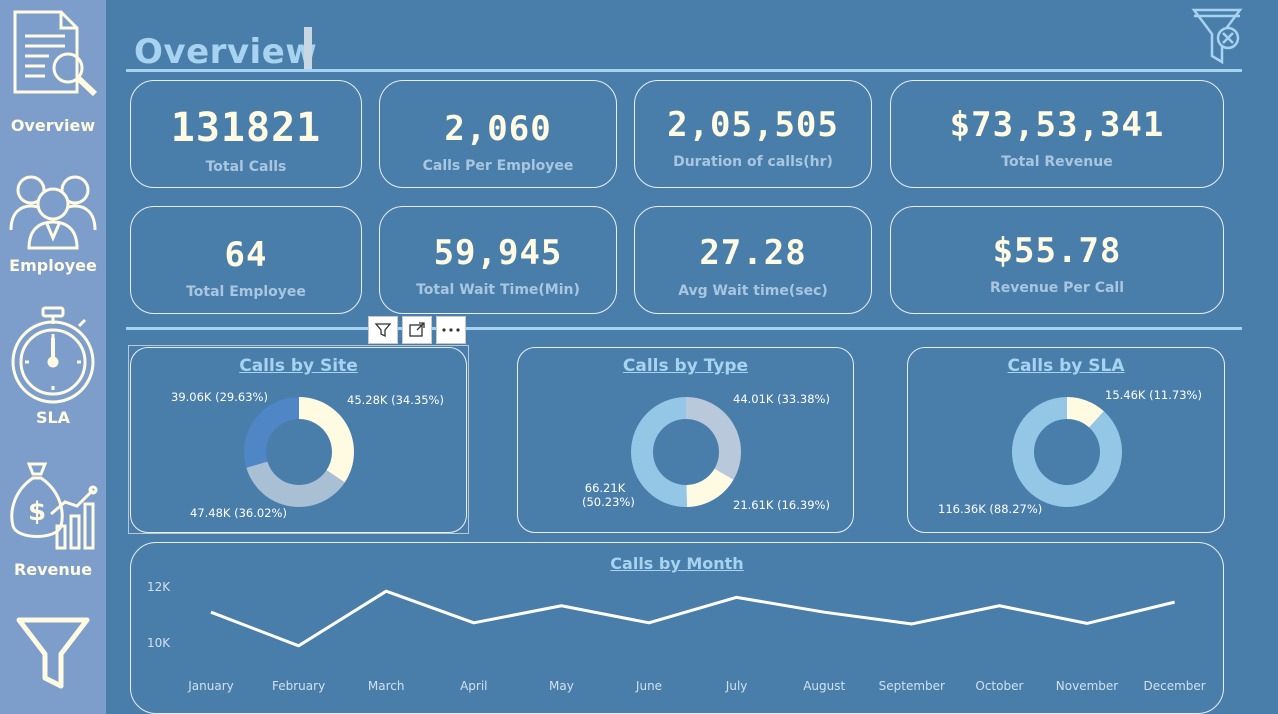 Image resolution: width=1278 pixels, height=714 pixels. I want to click on x-tick-label: January, so click(210, 686).